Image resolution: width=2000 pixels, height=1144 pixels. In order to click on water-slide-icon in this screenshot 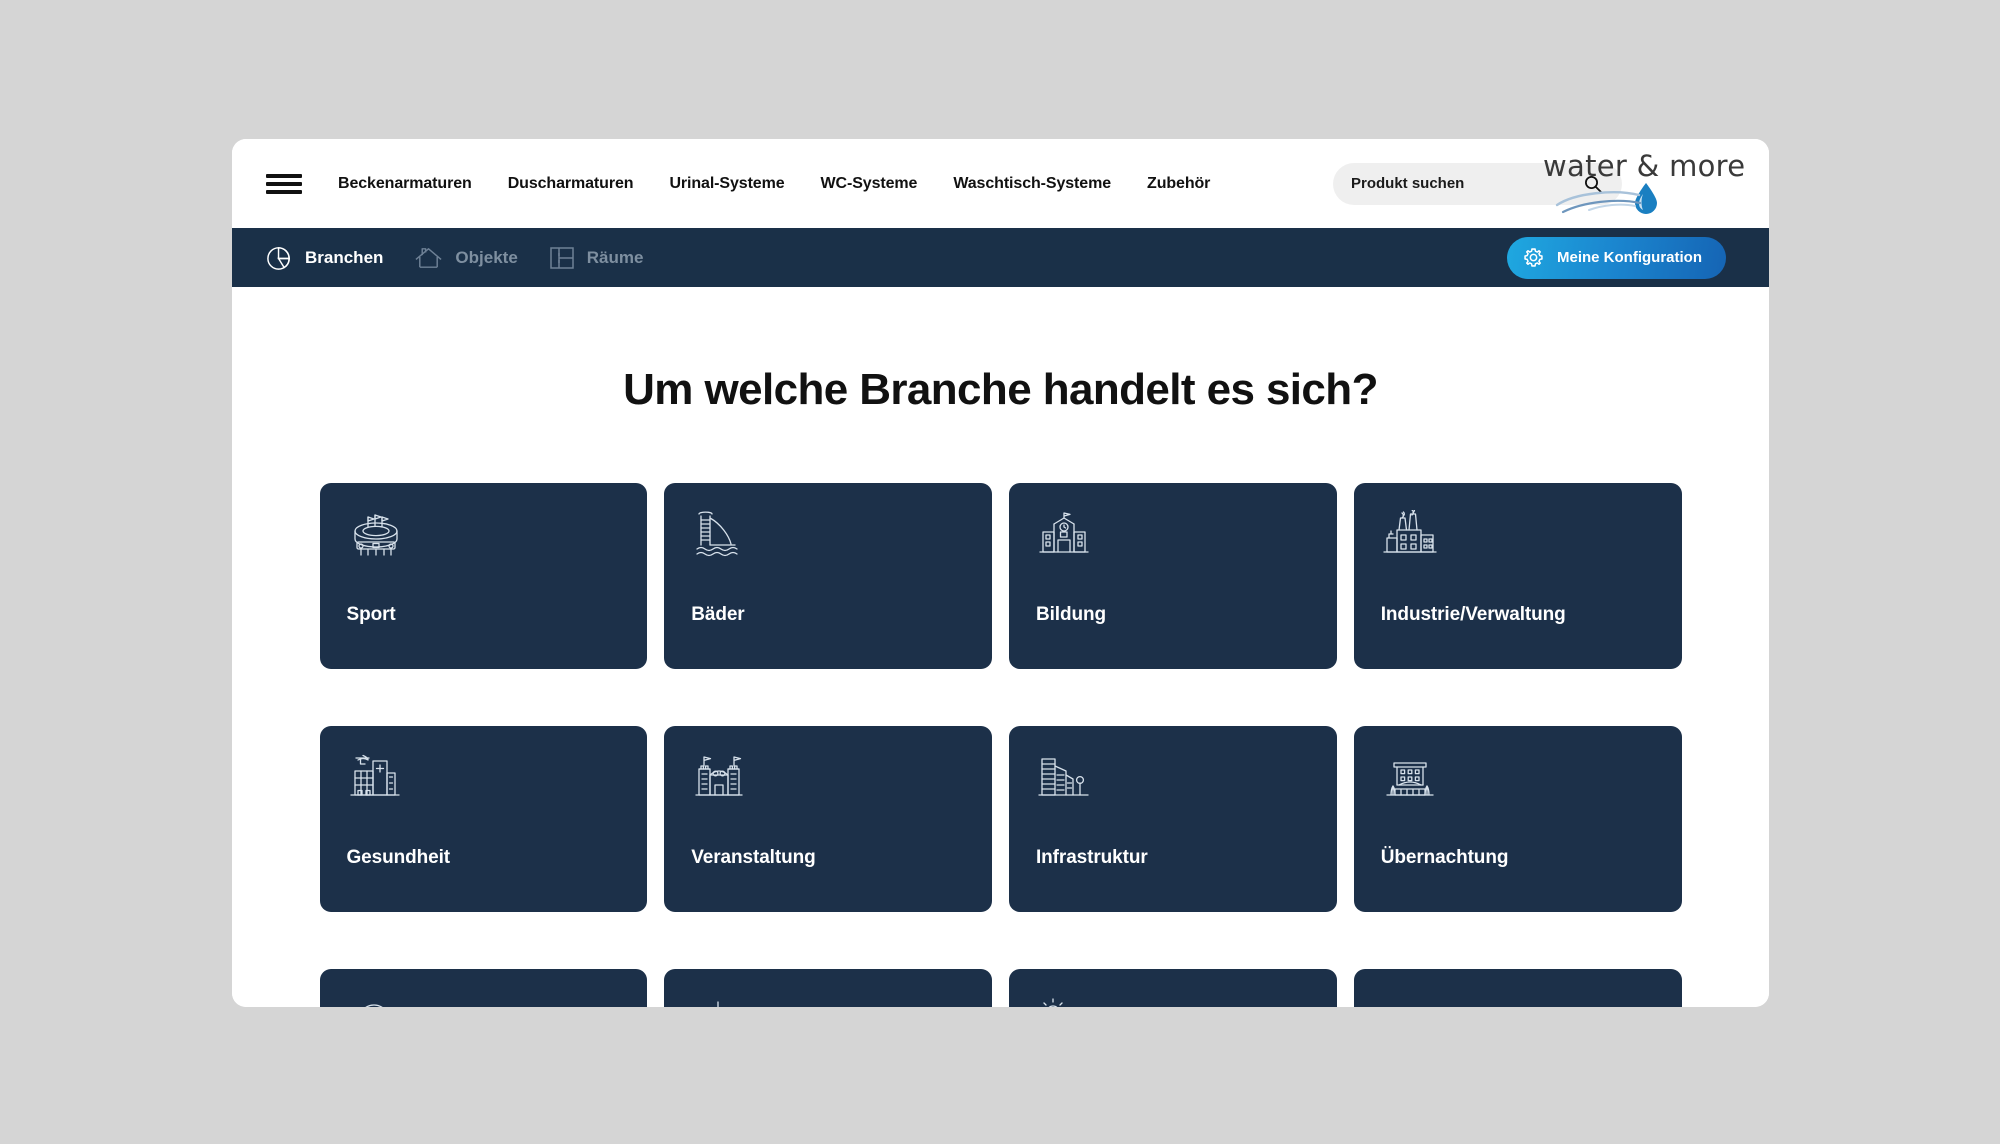, I will do `click(828, 539)`.